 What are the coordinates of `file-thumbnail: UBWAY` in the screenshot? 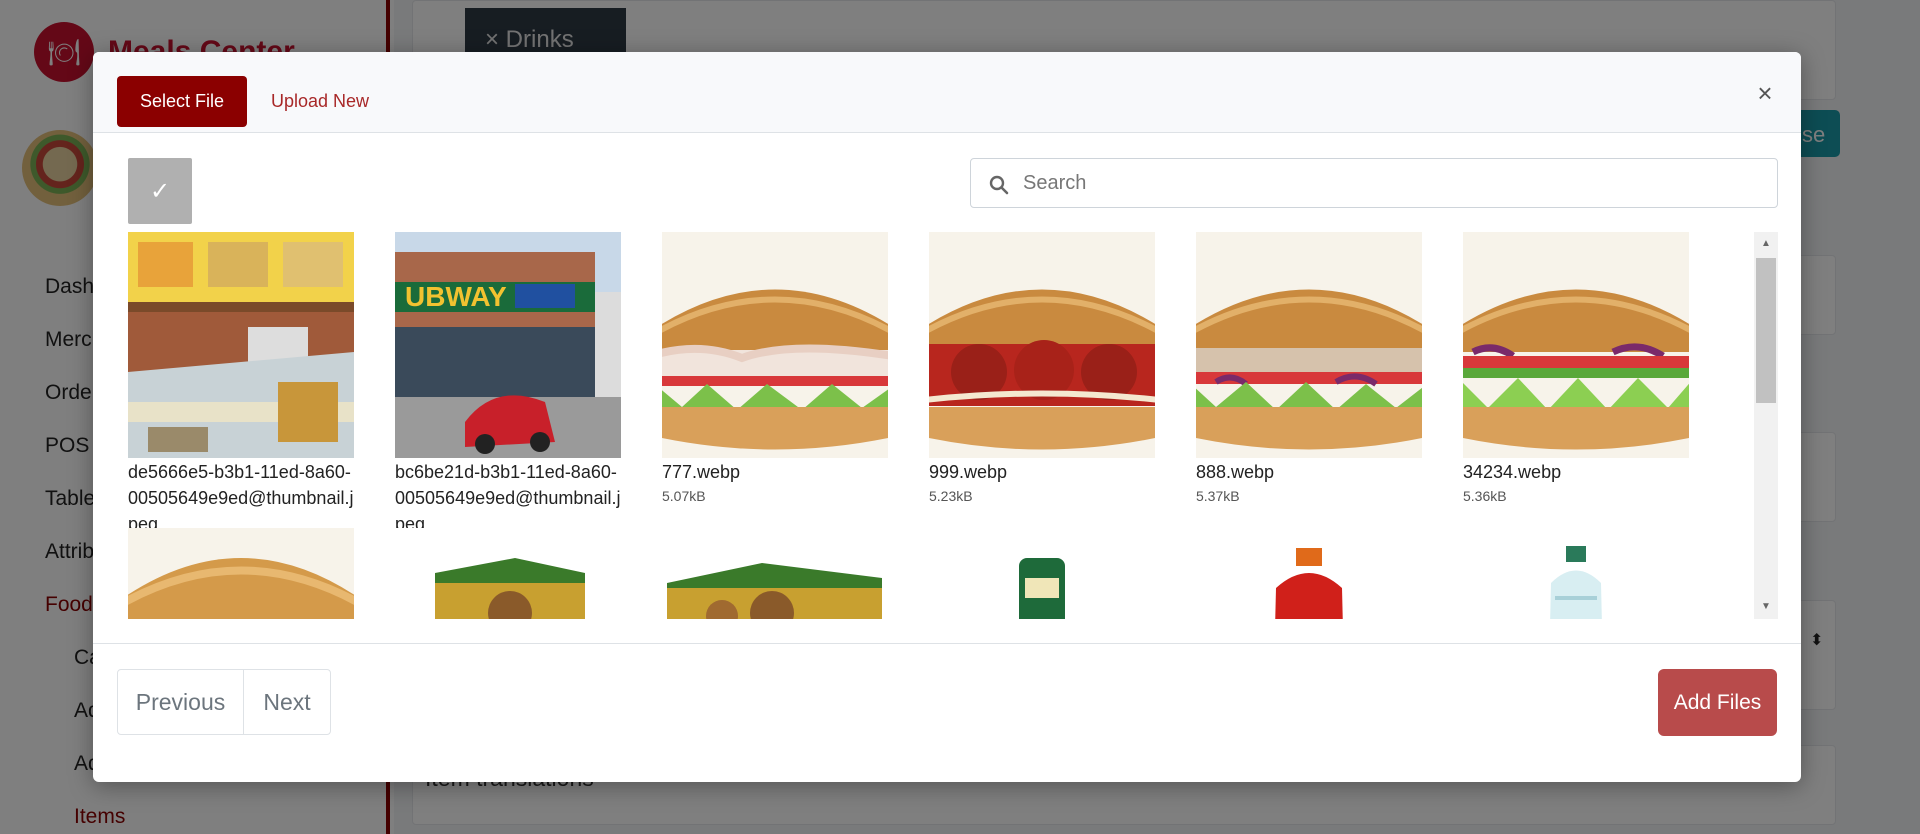 It's located at (508, 345).